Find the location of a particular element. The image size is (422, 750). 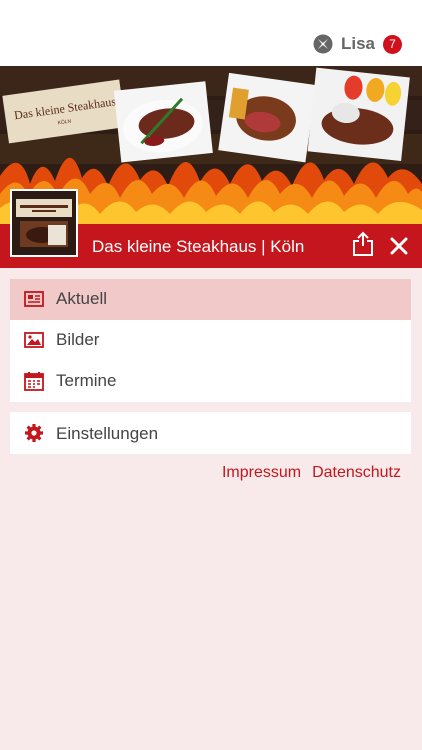

datenschutz-link: Datenschutz is located at coordinates (356, 473).